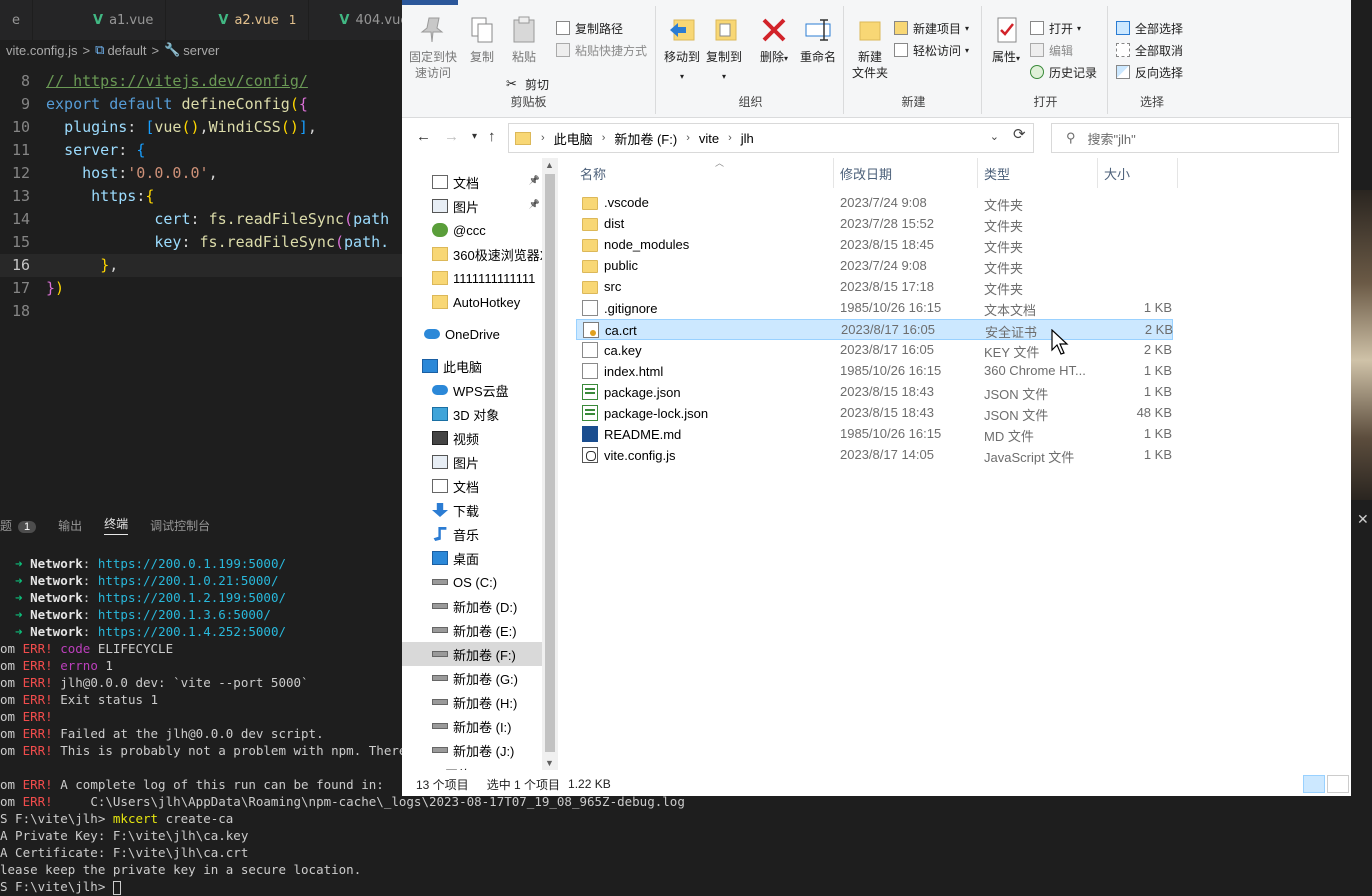 This screenshot has width=1372, height=896. I want to click on file-row: dist 2023/7/28 15:52 文件夹, so click(874, 224).